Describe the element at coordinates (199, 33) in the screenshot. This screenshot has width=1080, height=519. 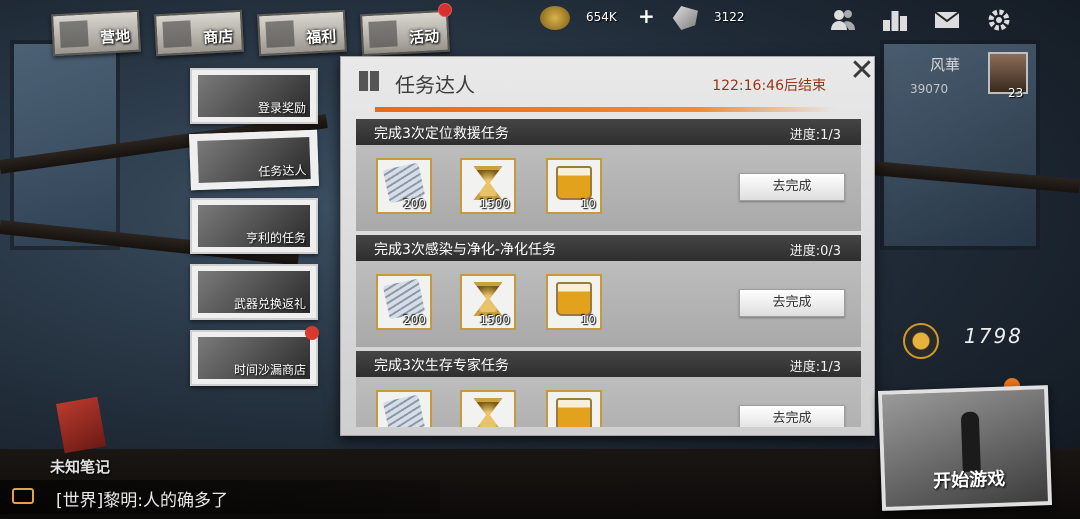
I see `tab-shop: 商店` at that location.